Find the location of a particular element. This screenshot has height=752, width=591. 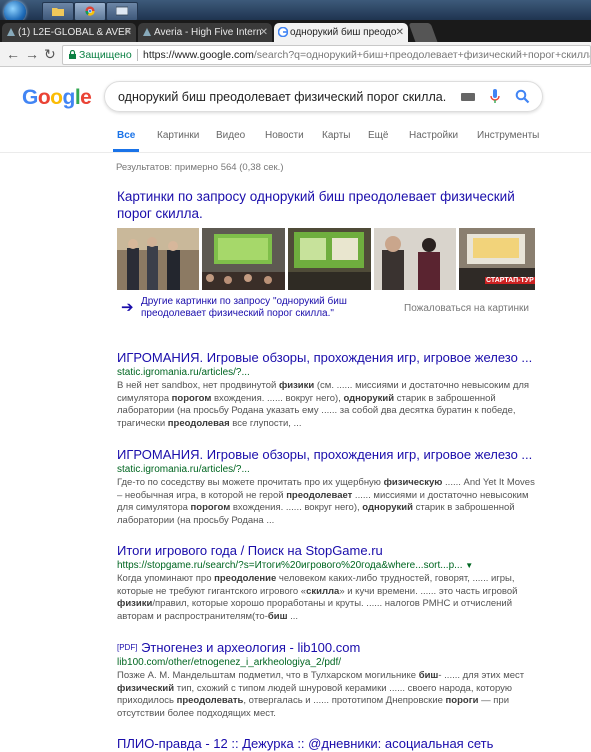

browser-tab-1: (1) L2E-GLOBAL & AVEF ✕ is located at coordinates (69, 32).